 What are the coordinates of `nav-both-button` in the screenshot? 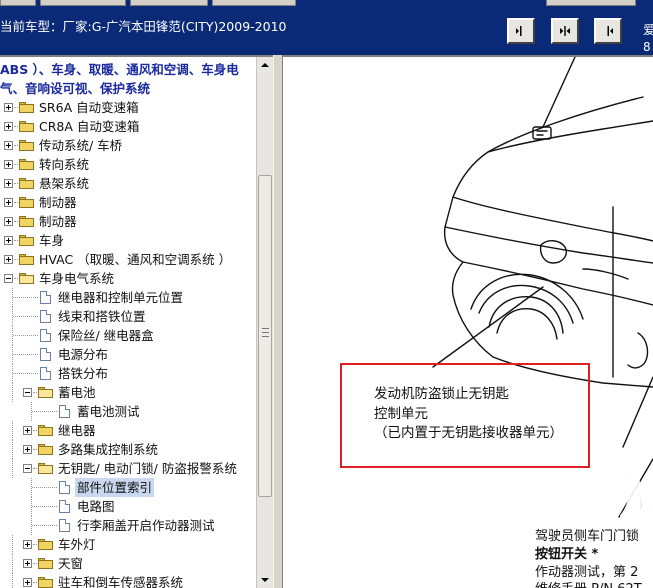 It's located at (565, 31).